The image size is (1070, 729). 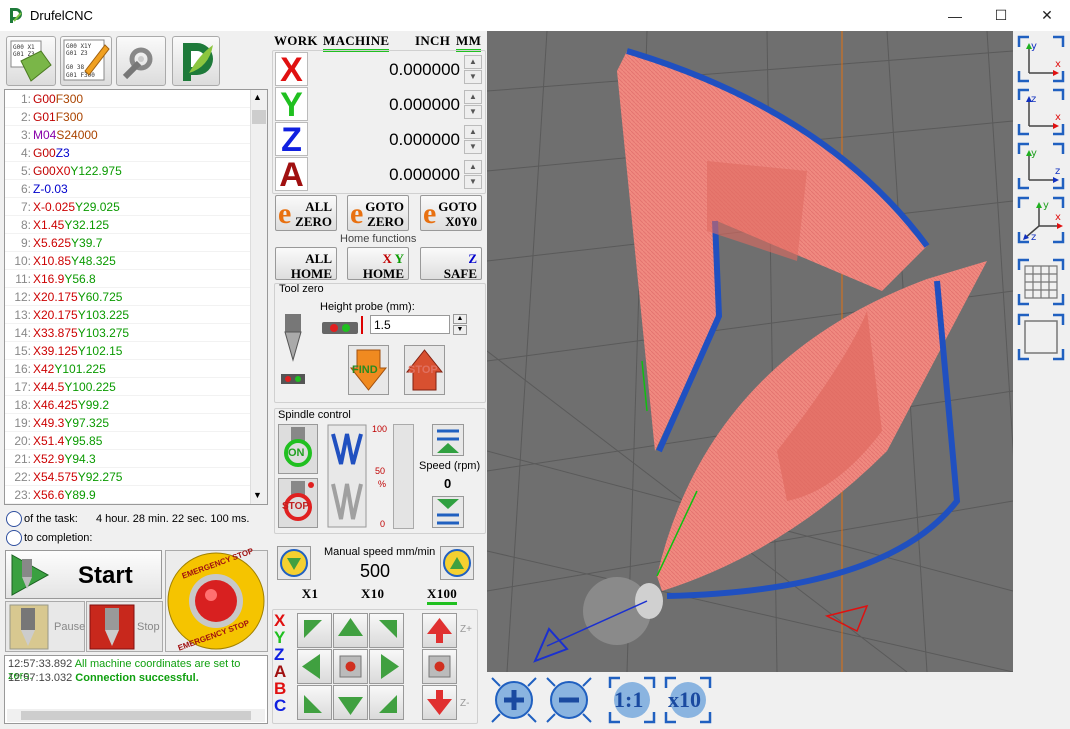 I want to click on axis-x-up: ▲, so click(x=473, y=62).